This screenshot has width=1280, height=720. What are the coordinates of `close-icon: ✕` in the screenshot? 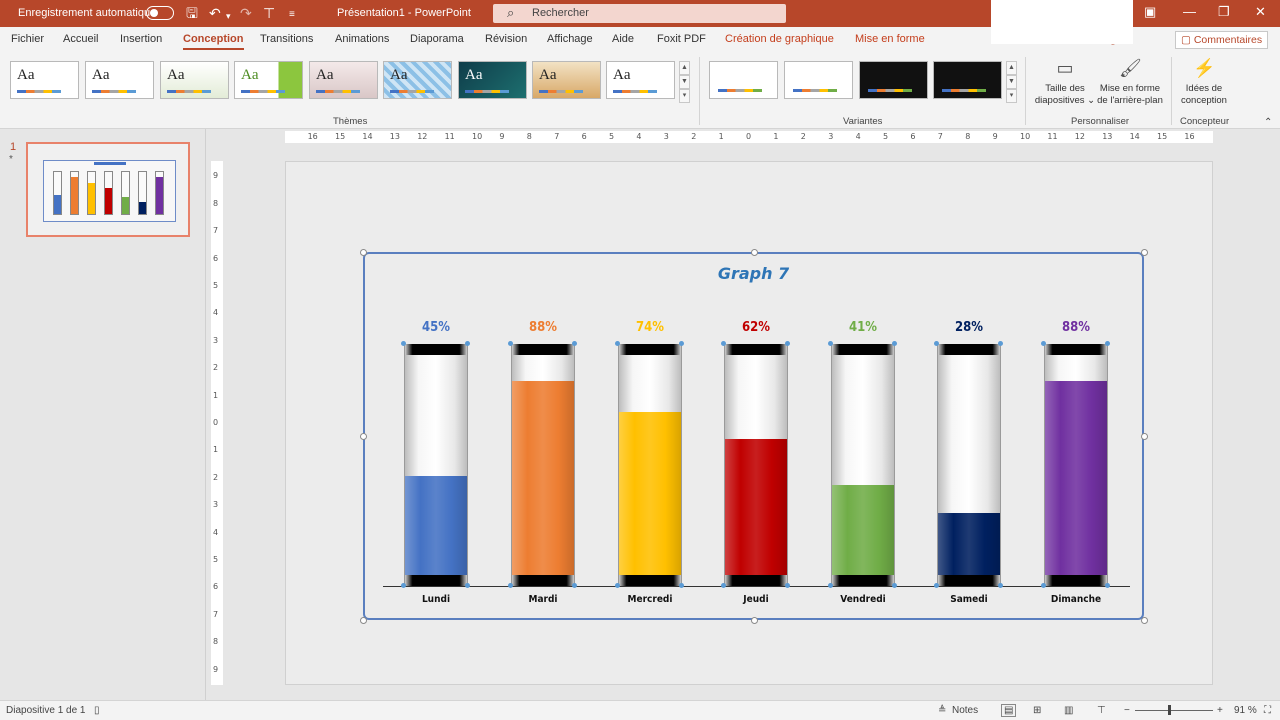 It's located at (1260, 12).